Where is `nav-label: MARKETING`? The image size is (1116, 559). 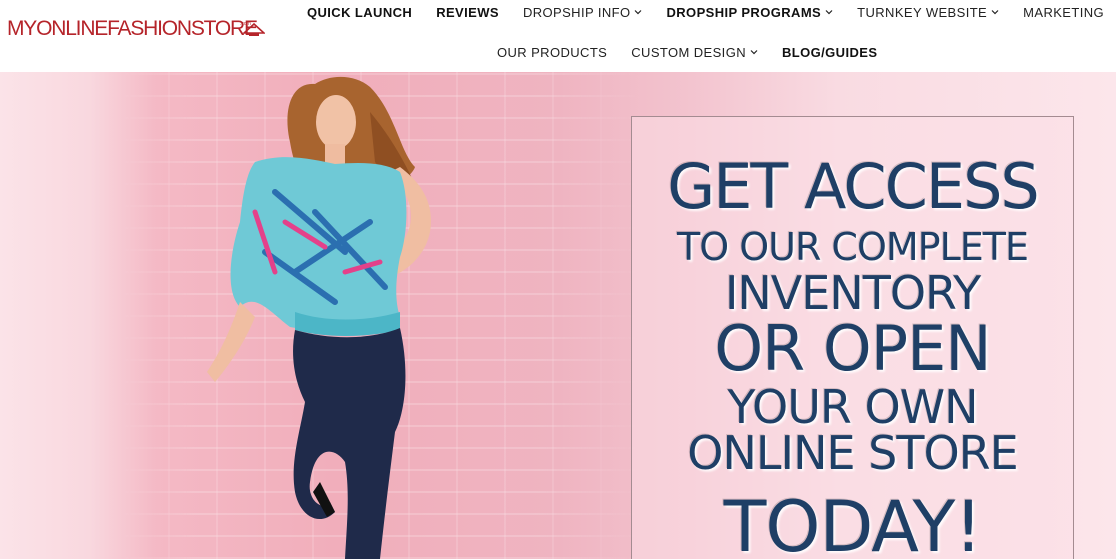 nav-label: MARKETING is located at coordinates (1064, 12).